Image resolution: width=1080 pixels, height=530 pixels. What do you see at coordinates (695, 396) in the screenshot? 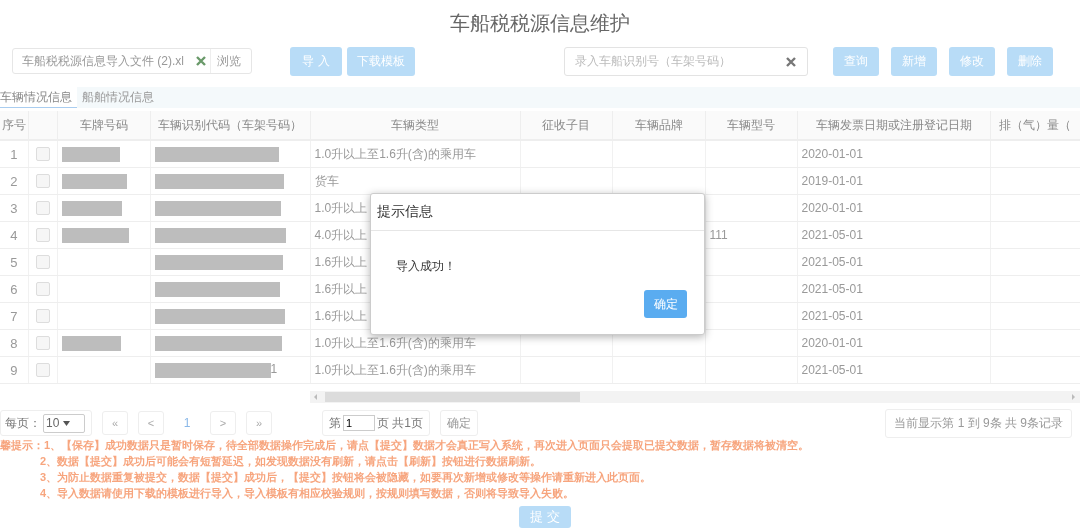
I see `horizontal-scrollbar` at bounding box center [695, 396].